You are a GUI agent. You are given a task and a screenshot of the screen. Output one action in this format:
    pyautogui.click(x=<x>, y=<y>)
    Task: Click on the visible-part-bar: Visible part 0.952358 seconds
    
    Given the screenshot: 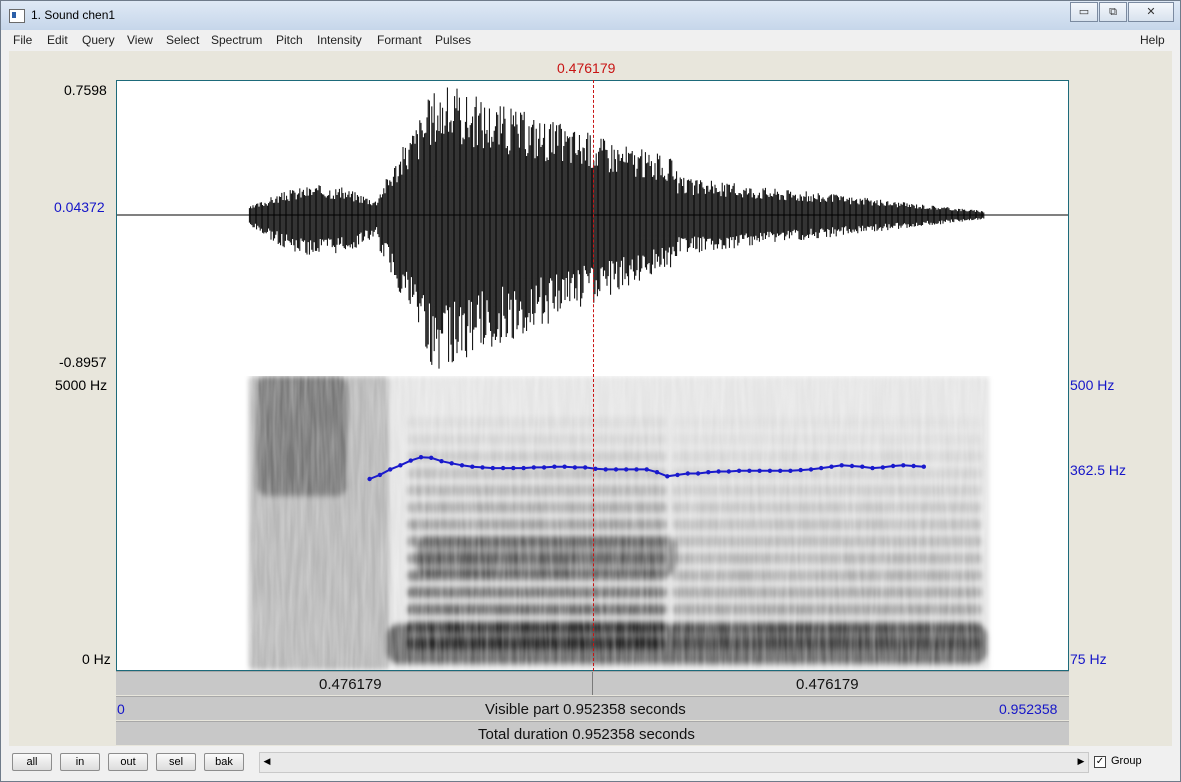 What is the action you would take?
    pyautogui.click(x=592, y=708)
    